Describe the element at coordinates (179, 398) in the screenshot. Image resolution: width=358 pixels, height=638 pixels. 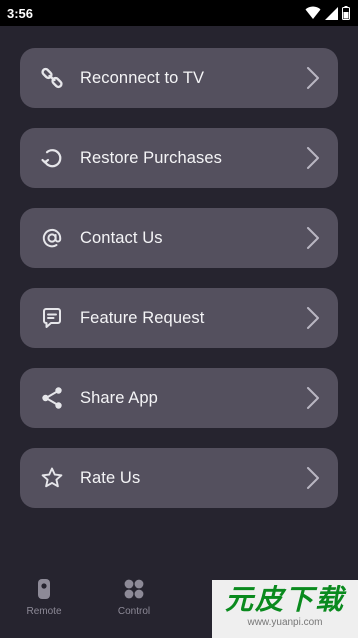
I see `share-app-button: Share App` at that location.